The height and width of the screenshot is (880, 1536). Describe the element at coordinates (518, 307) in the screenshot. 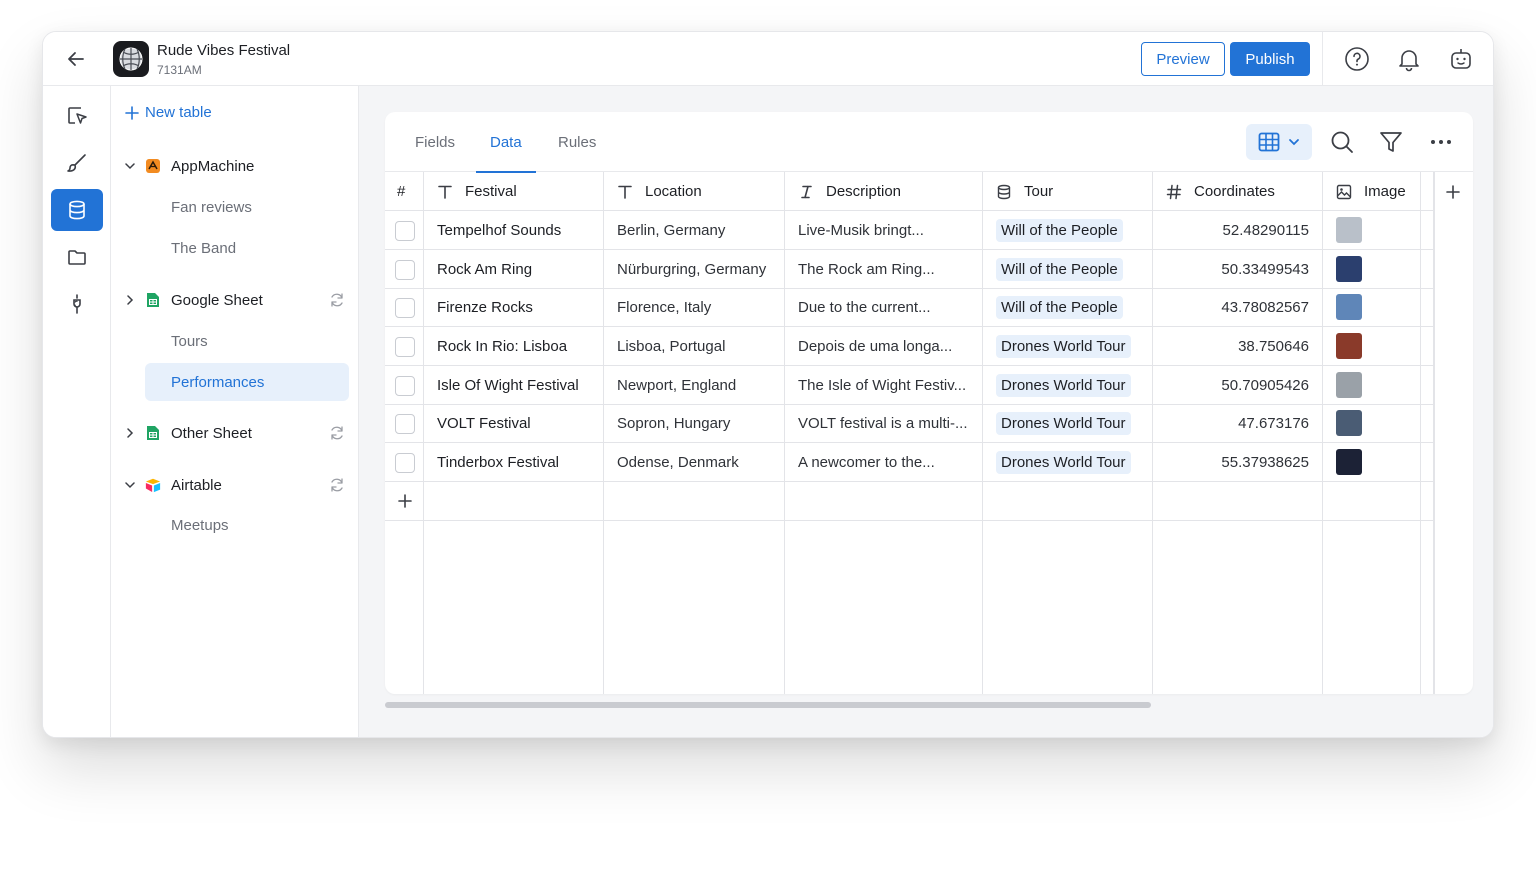

I see `cell-festival: Firenze Rocks` at that location.